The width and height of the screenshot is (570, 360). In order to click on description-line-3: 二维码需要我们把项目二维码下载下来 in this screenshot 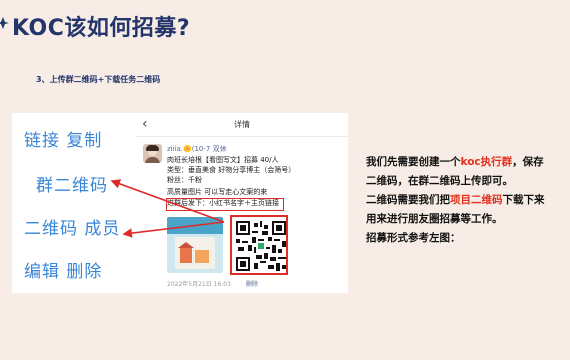, I will do `click(468, 200)`.